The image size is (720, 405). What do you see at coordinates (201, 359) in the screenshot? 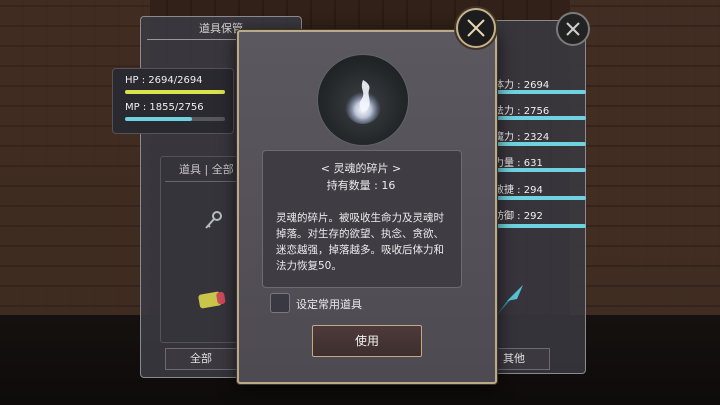
I see `all-filter-button: 全部` at bounding box center [201, 359].